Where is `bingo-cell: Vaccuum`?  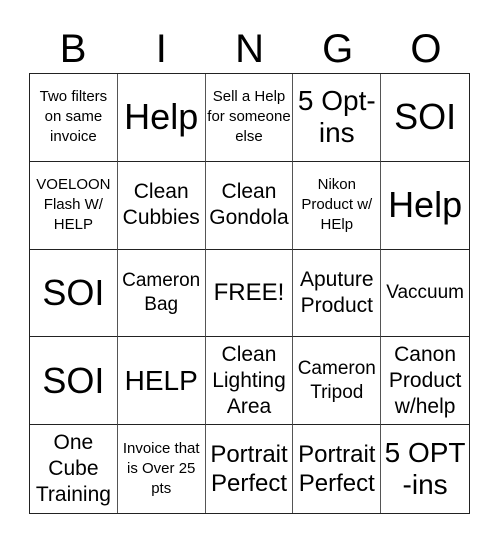
bingo-cell: Vaccuum is located at coordinates (425, 294).